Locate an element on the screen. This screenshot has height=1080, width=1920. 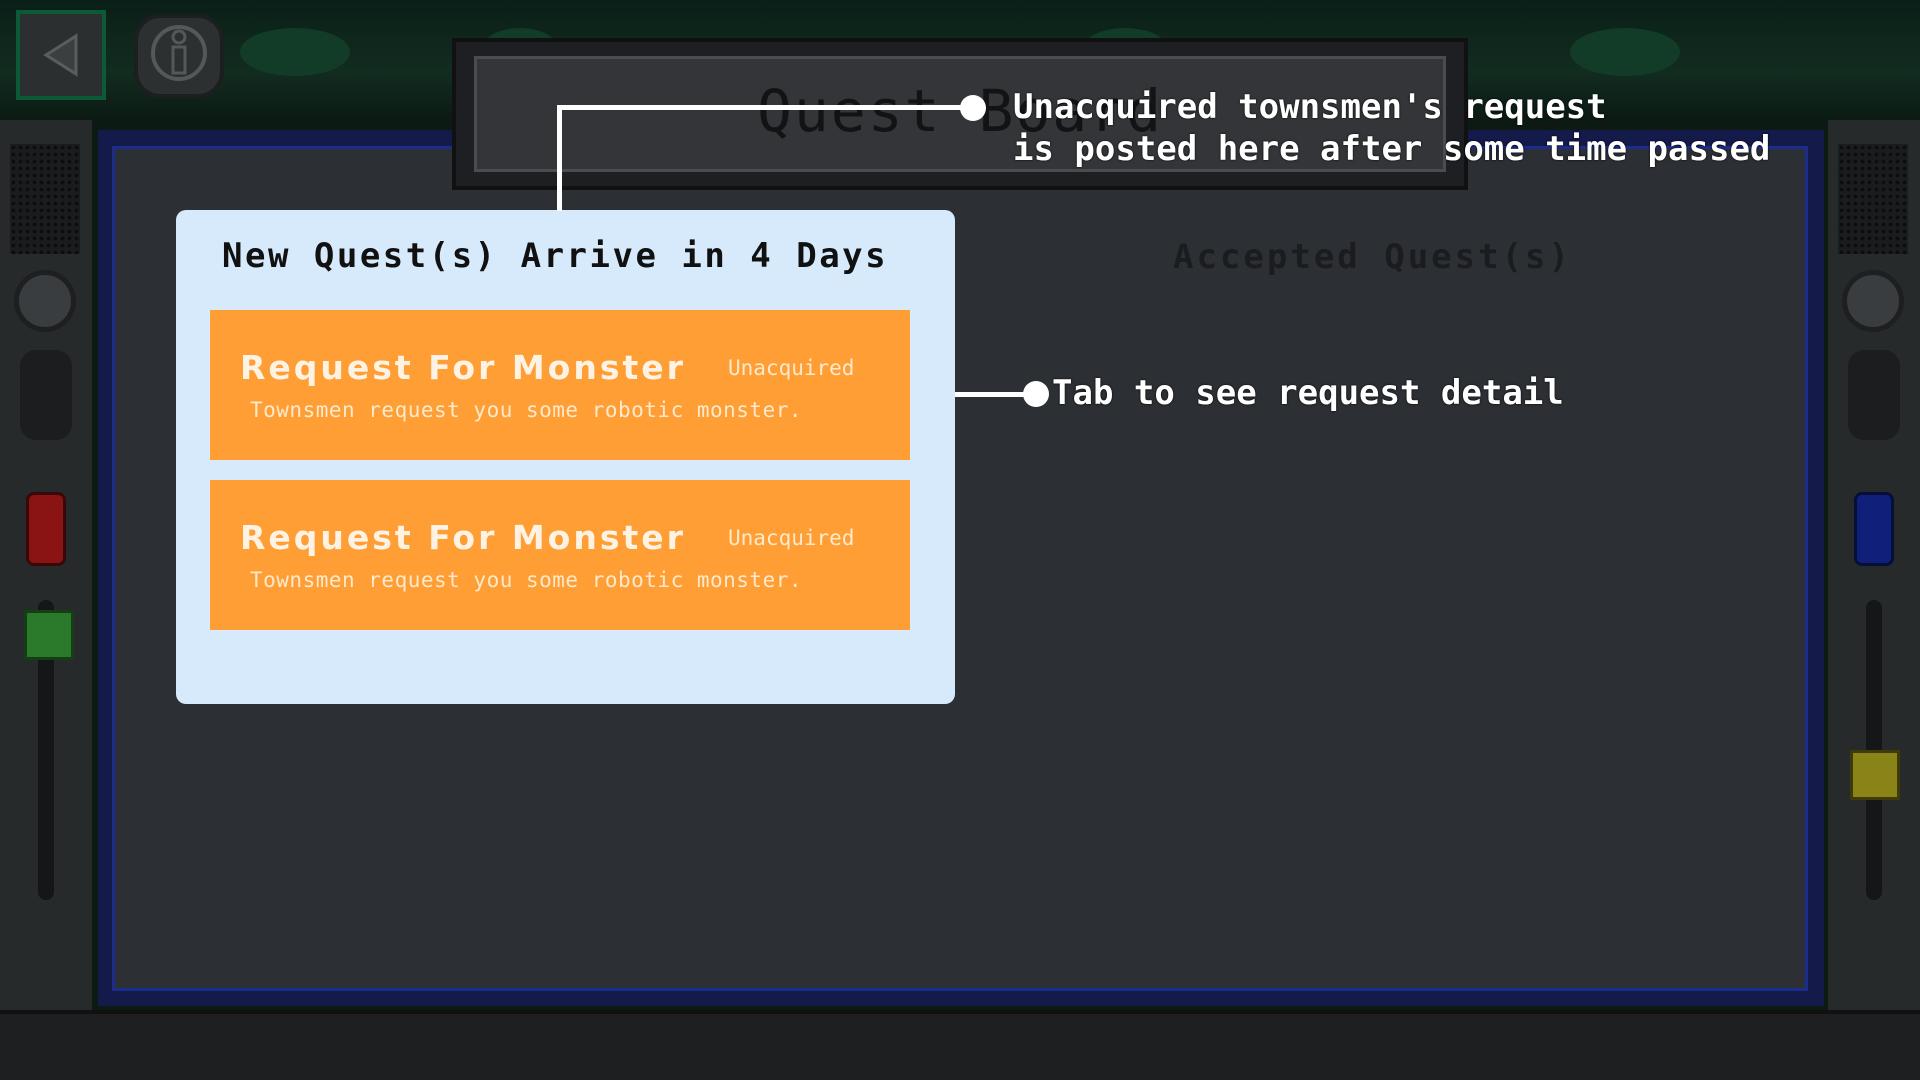
info-person-icon is located at coordinates (179, 53).